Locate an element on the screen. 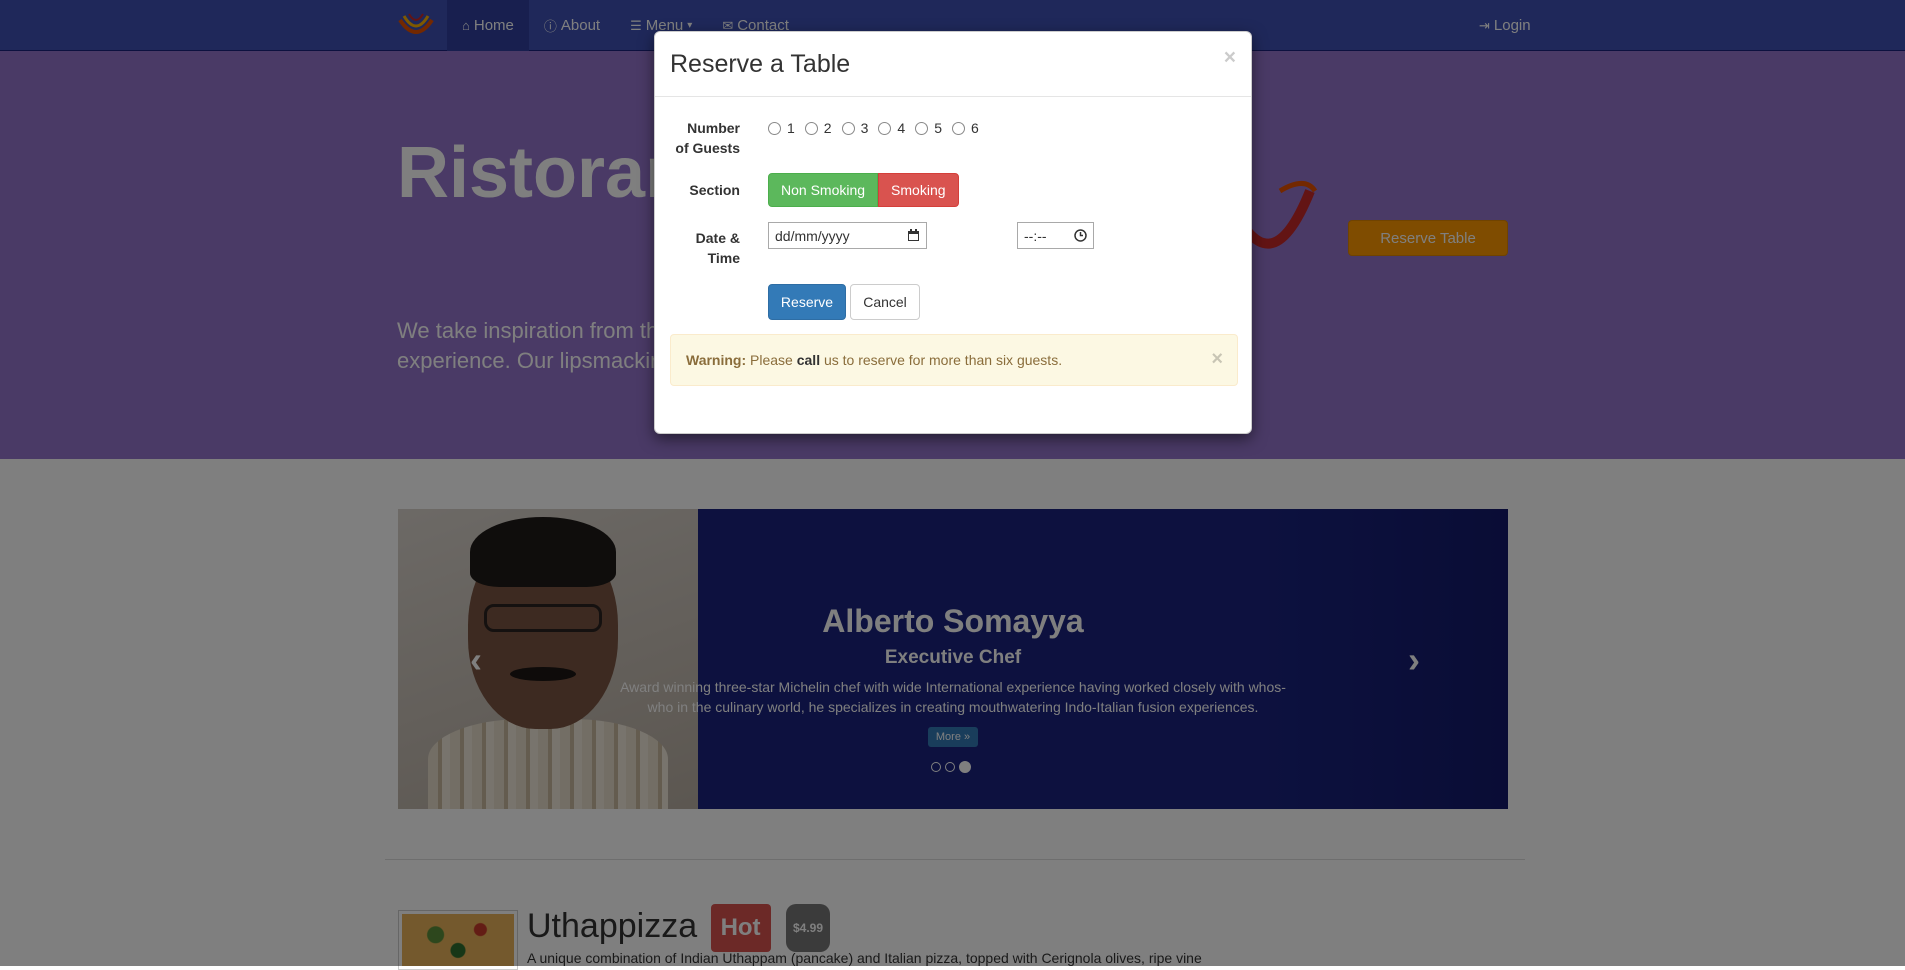 Image resolution: width=1905 pixels, height=970 pixels. guests-radio-2: 2 is located at coordinates (818, 128).